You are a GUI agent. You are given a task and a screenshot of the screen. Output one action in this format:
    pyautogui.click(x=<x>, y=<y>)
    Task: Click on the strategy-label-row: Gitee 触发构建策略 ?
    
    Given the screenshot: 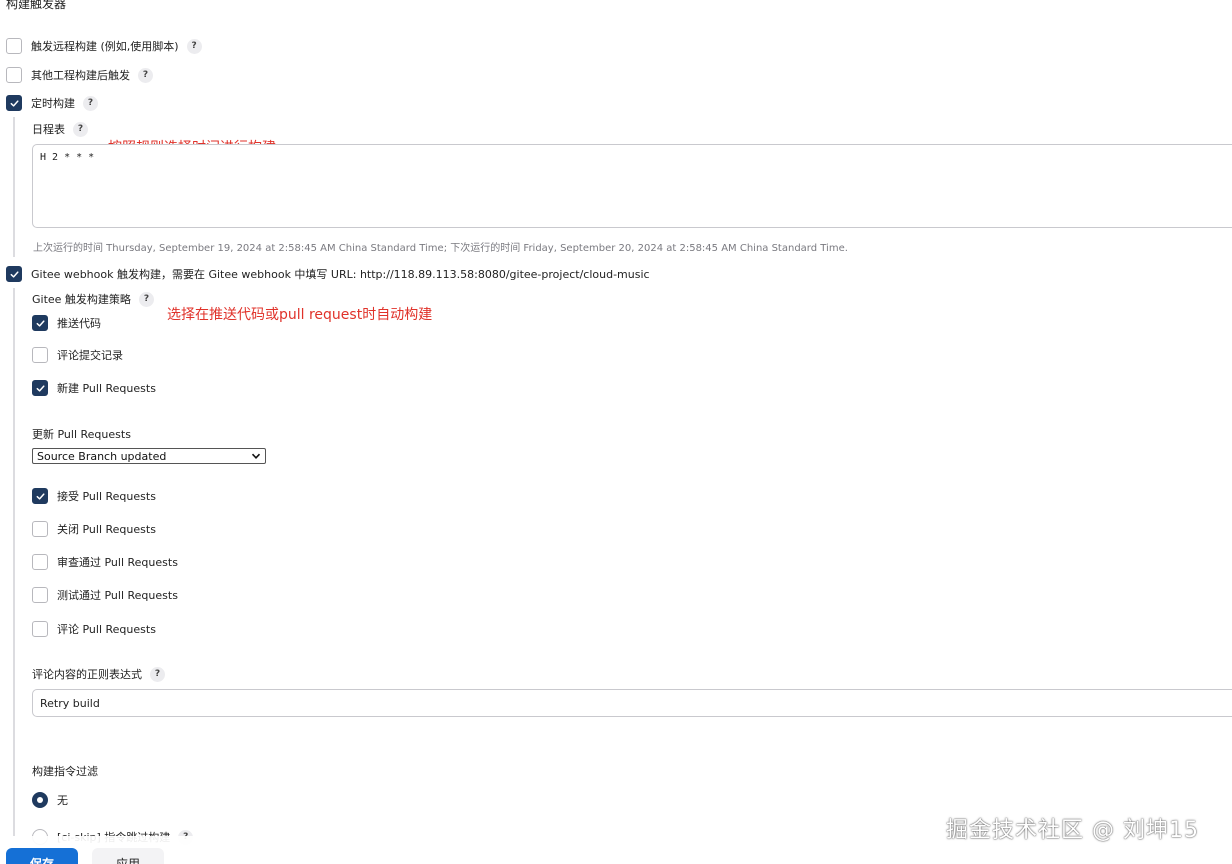 What is the action you would take?
    pyautogui.click(x=93, y=299)
    